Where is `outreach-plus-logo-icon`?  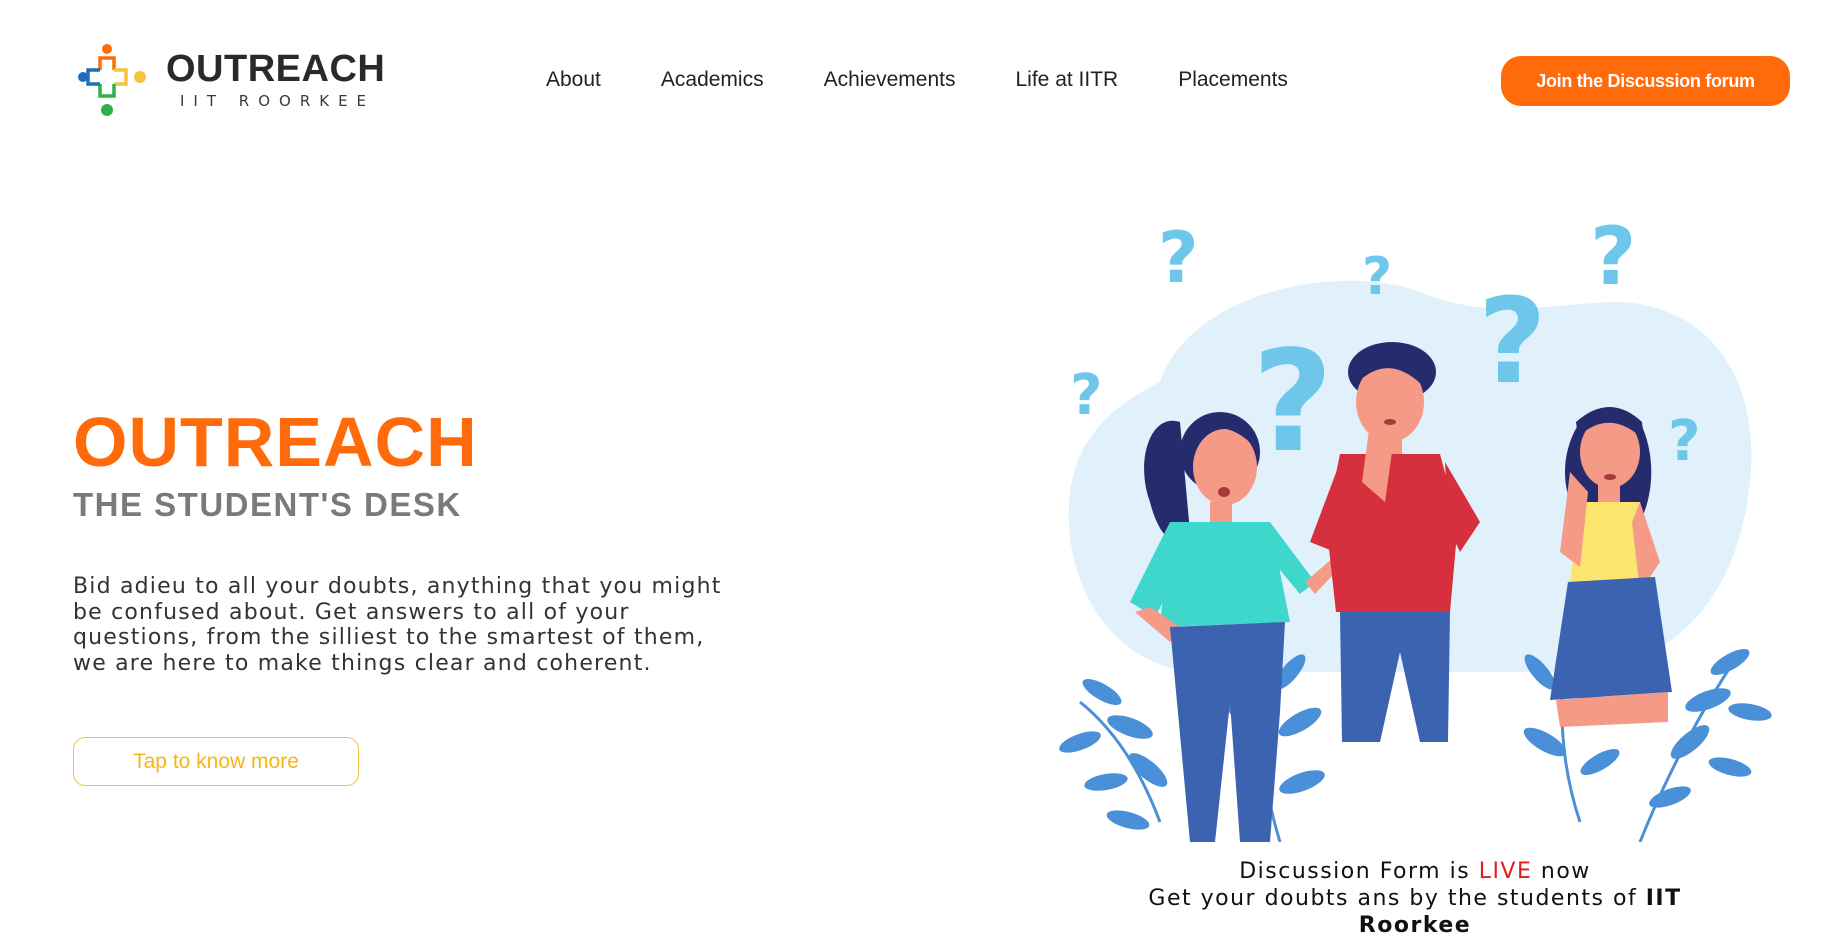
outreach-plus-logo-icon is located at coordinates (112, 80).